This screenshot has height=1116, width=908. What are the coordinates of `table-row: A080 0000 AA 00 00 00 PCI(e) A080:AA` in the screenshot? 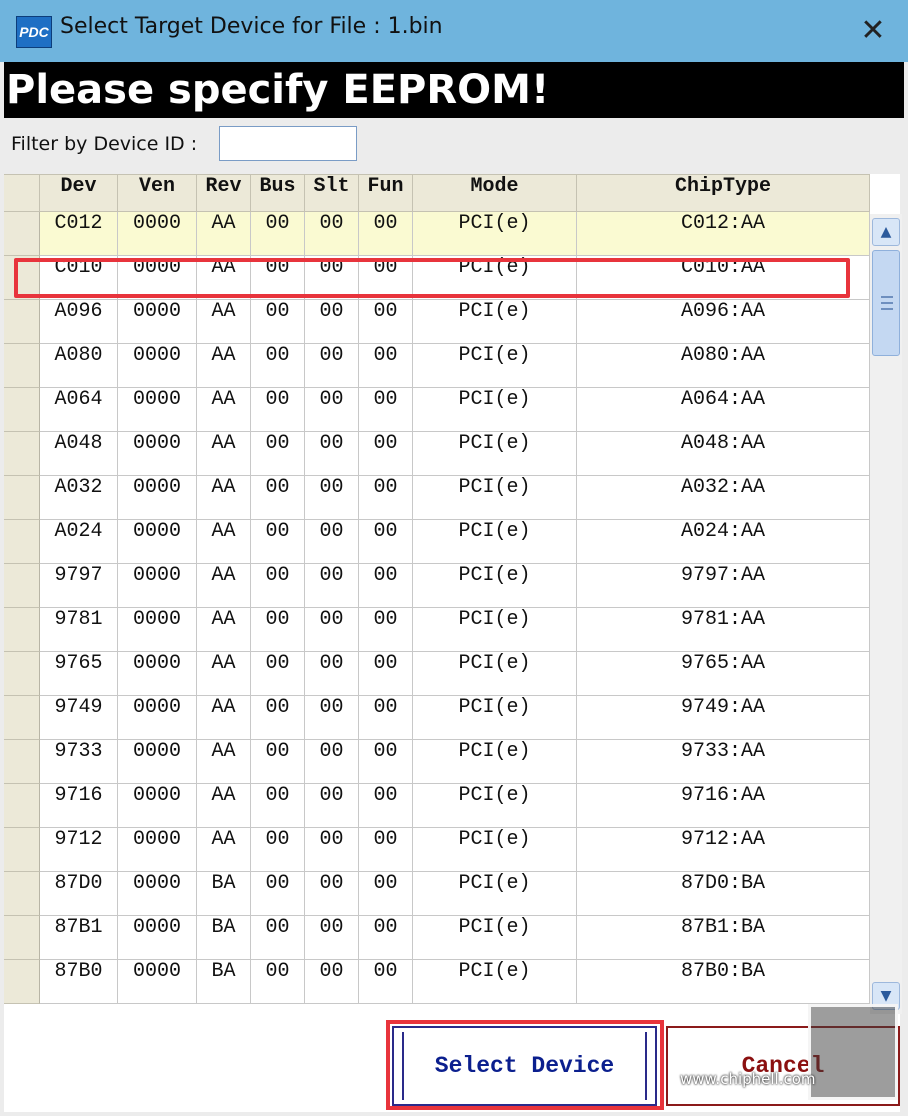 It's located at (437, 366).